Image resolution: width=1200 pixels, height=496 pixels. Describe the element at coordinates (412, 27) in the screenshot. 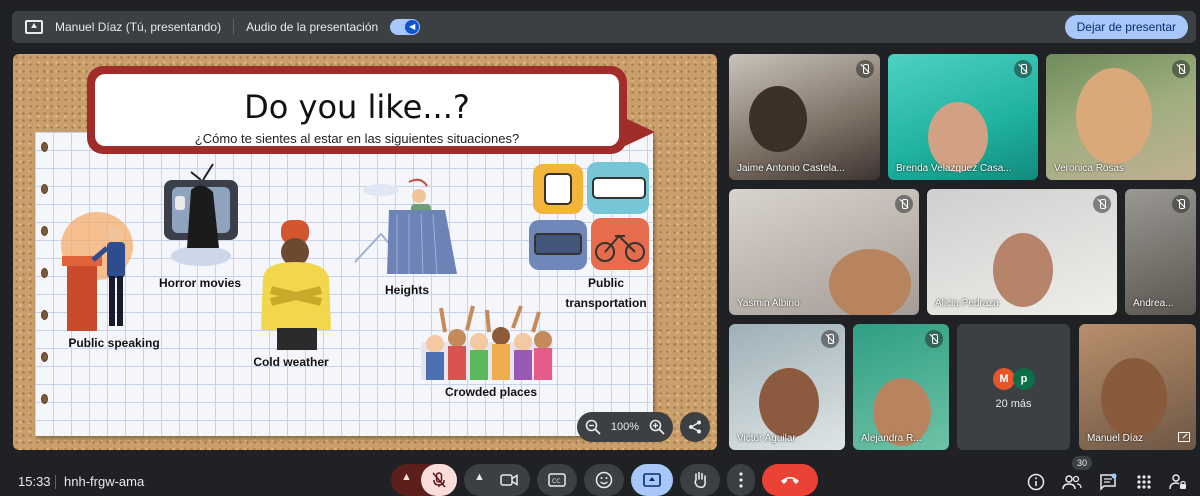

I see `speaker-icon: ◀` at that location.